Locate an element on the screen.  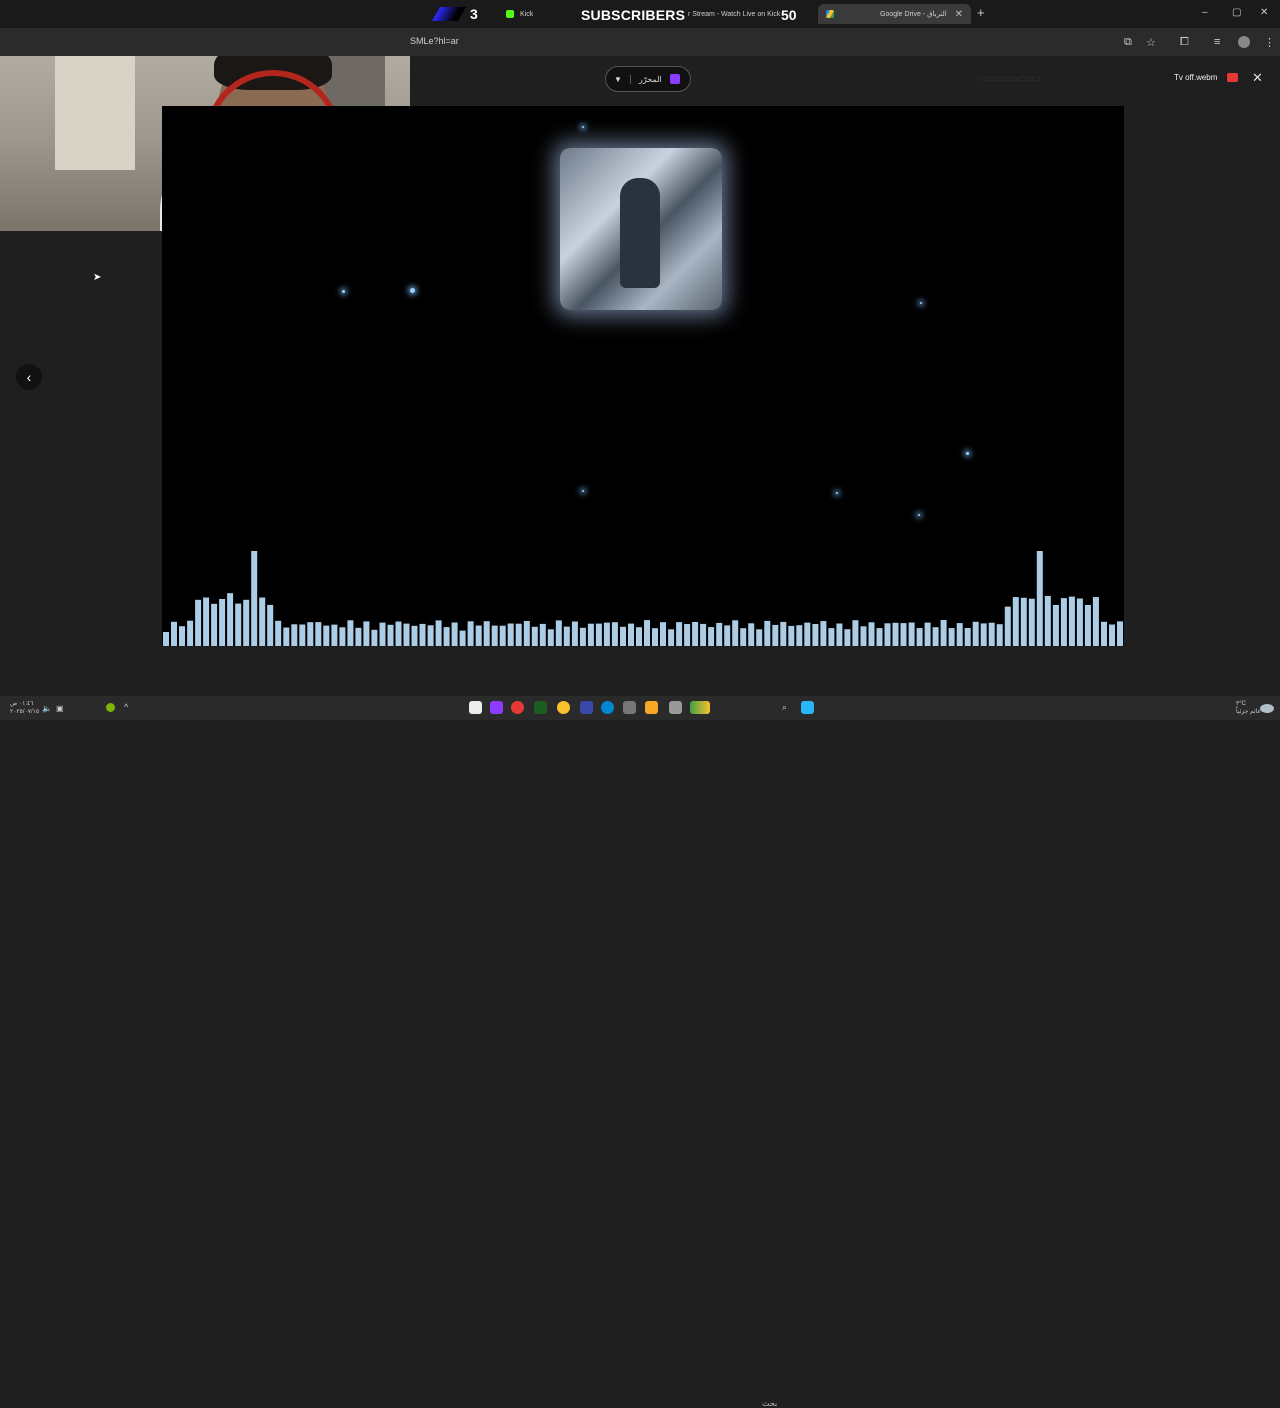
thumbnail-figure is located at coordinates (640, 233).